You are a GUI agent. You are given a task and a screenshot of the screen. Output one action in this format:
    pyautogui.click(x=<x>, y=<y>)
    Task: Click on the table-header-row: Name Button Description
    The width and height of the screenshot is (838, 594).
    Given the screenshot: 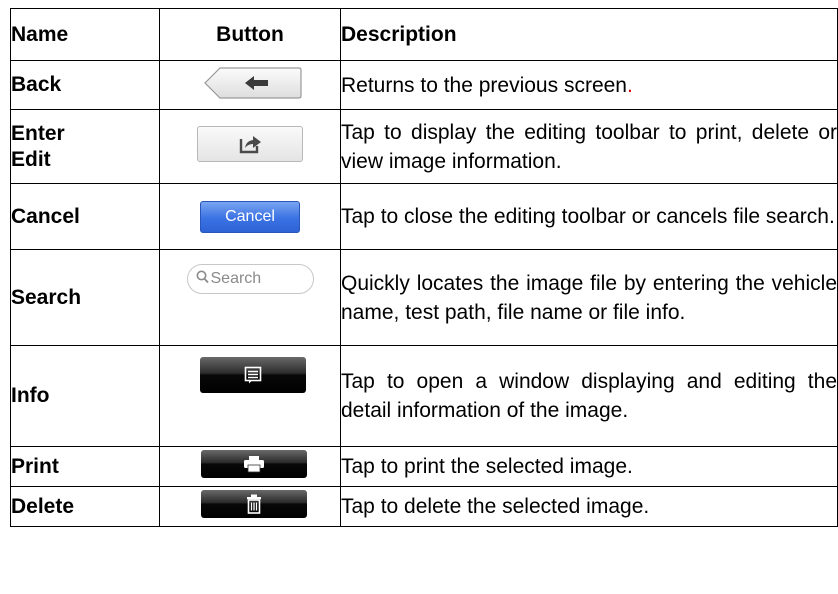 What is the action you would take?
    pyautogui.click(x=424, y=34)
    